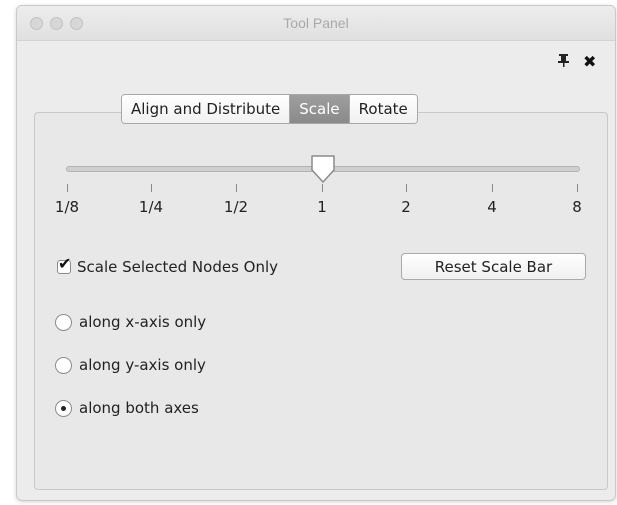 The height and width of the screenshot is (505, 617). Describe the element at coordinates (493, 266) in the screenshot. I see `reset-scale-bar-button: Reset Scale Bar` at that location.